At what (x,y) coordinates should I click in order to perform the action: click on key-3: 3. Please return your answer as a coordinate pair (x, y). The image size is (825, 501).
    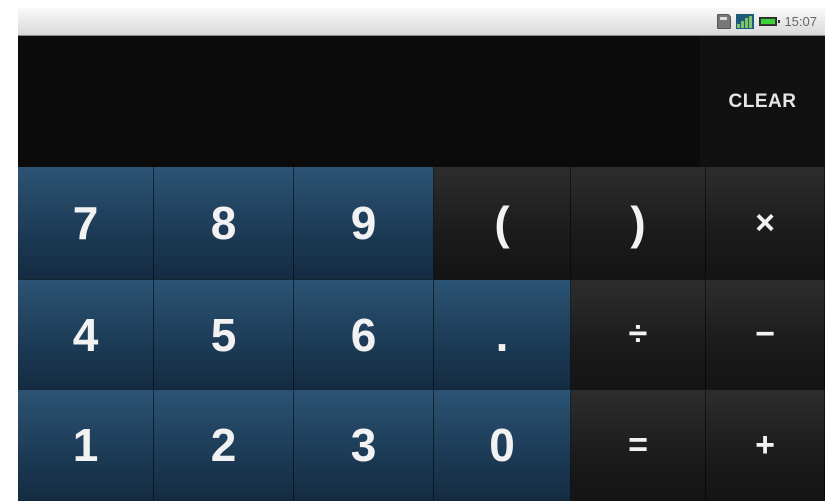
    Looking at the image, I should click on (364, 445).